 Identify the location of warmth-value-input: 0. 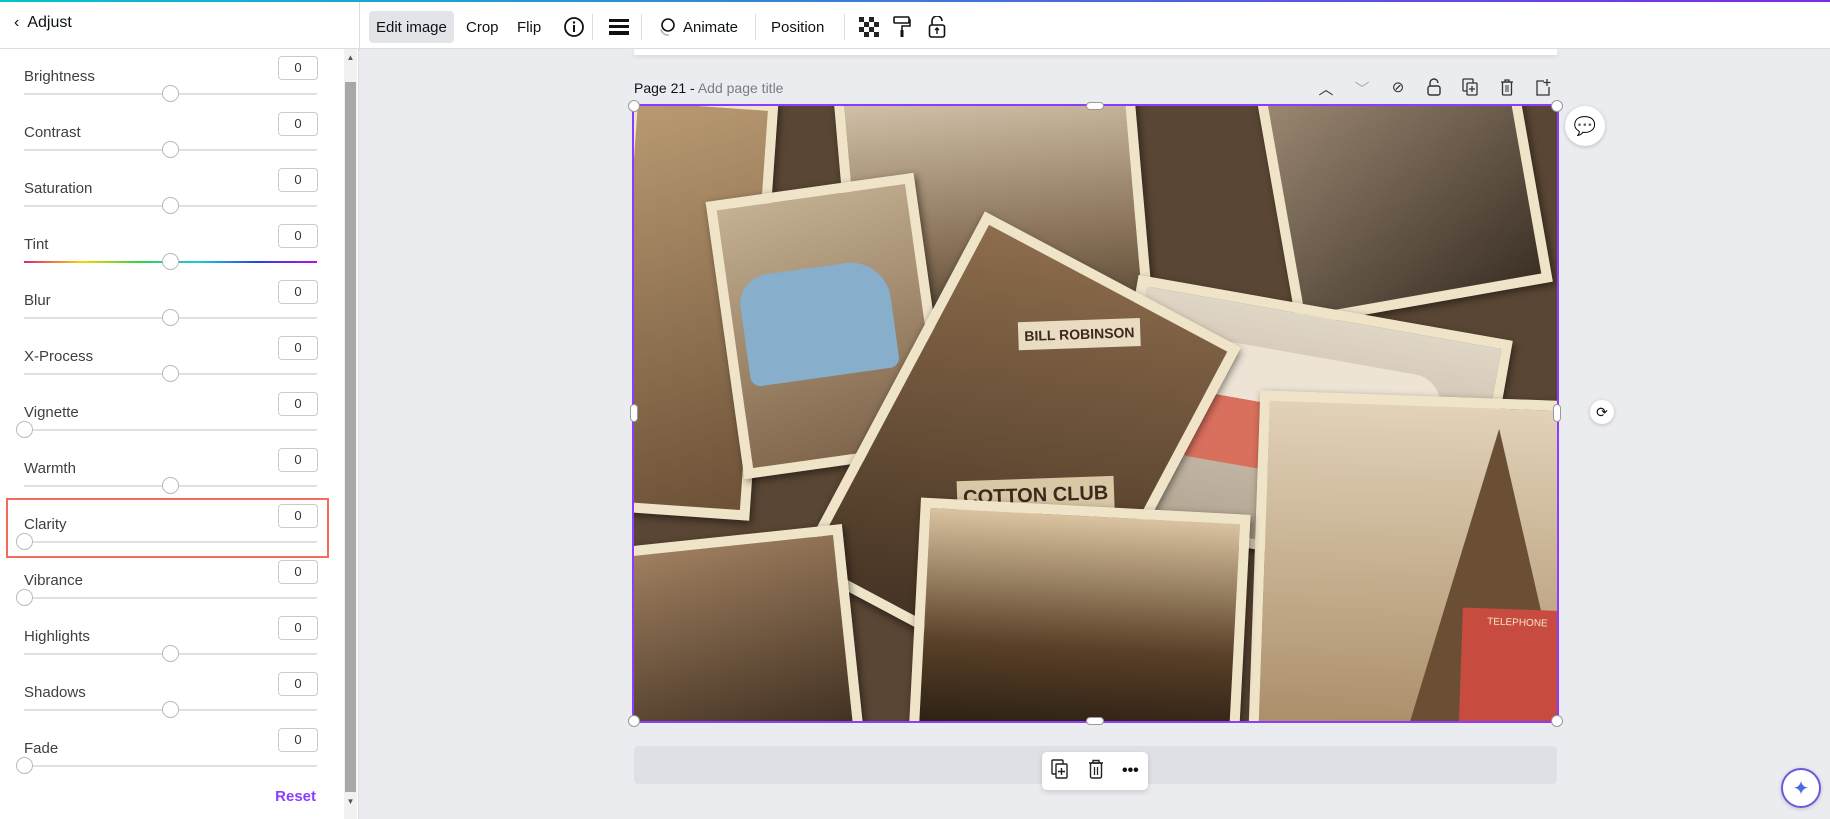
(298, 460).